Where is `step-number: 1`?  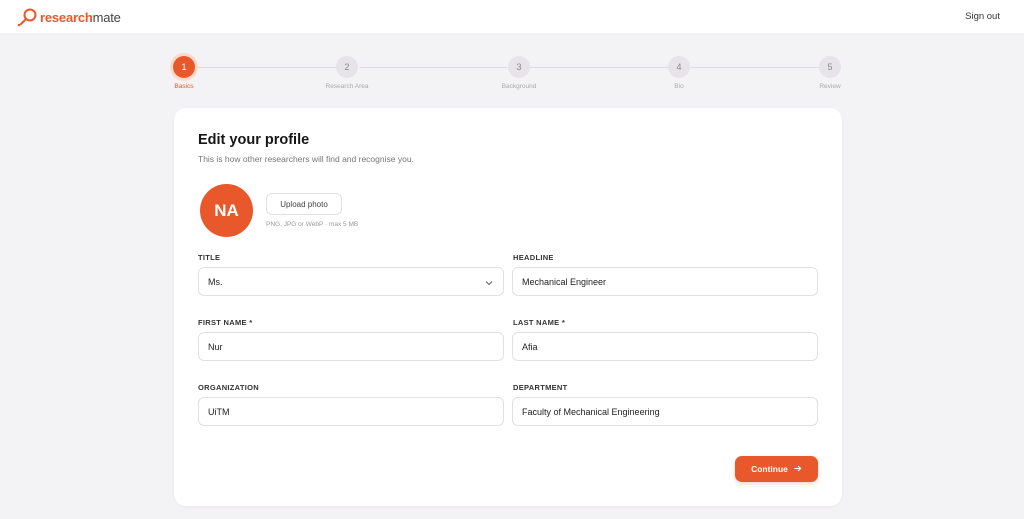 step-number: 1 is located at coordinates (184, 67).